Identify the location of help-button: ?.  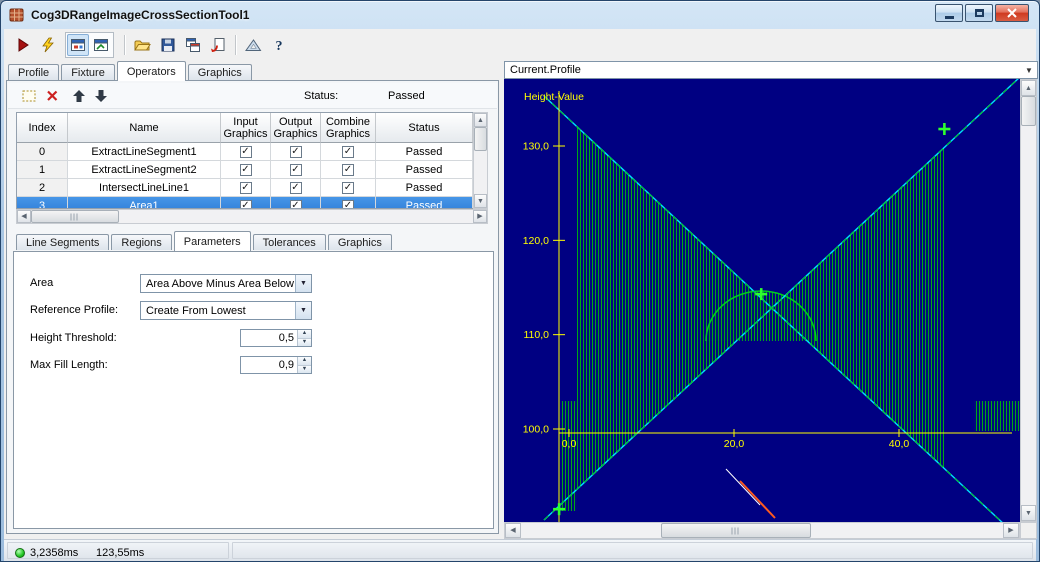
(278, 44).